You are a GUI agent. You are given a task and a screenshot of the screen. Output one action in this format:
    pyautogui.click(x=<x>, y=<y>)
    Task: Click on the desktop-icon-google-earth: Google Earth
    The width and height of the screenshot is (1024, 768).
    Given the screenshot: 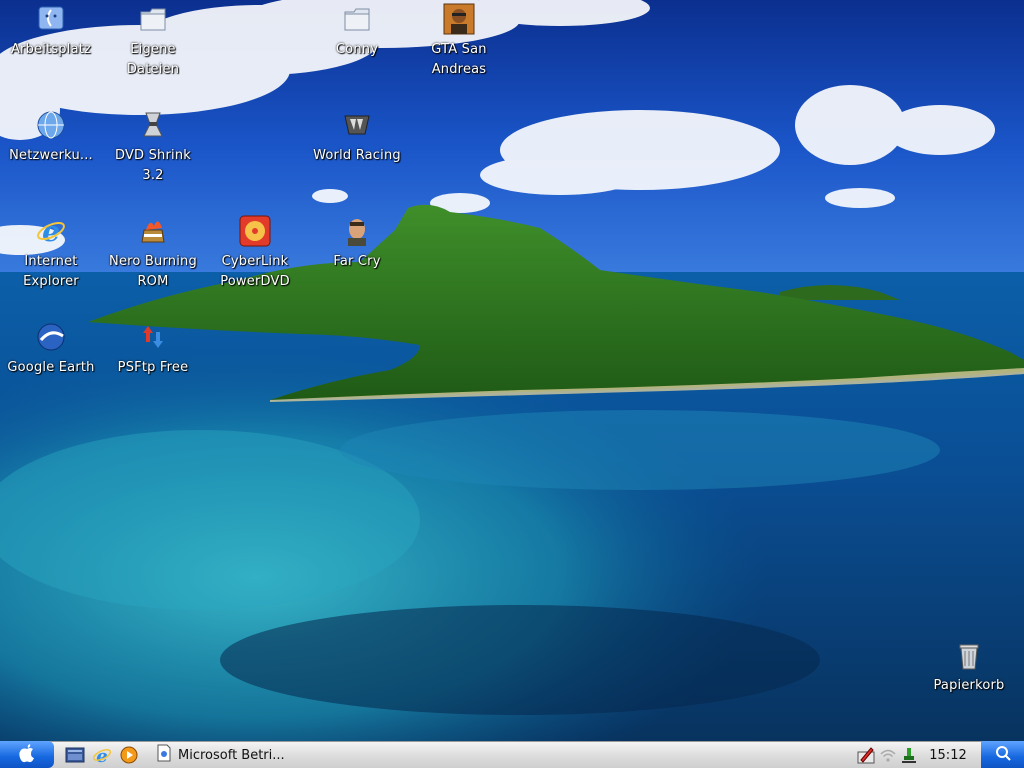 What is the action you would take?
    pyautogui.click(x=51, y=349)
    